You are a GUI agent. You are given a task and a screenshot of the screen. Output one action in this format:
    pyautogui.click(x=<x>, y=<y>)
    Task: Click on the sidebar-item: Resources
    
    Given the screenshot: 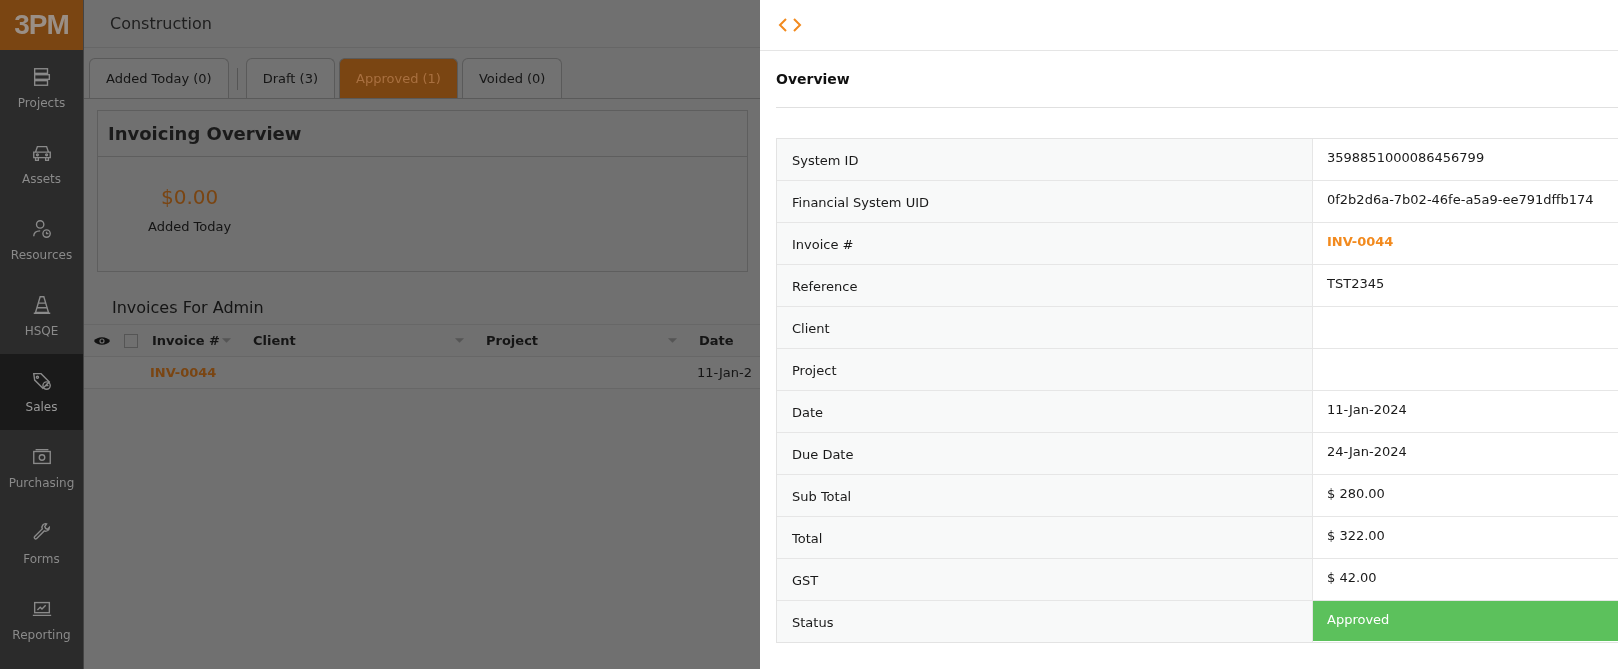 What is the action you would take?
    pyautogui.click(x=41, y=240)
    